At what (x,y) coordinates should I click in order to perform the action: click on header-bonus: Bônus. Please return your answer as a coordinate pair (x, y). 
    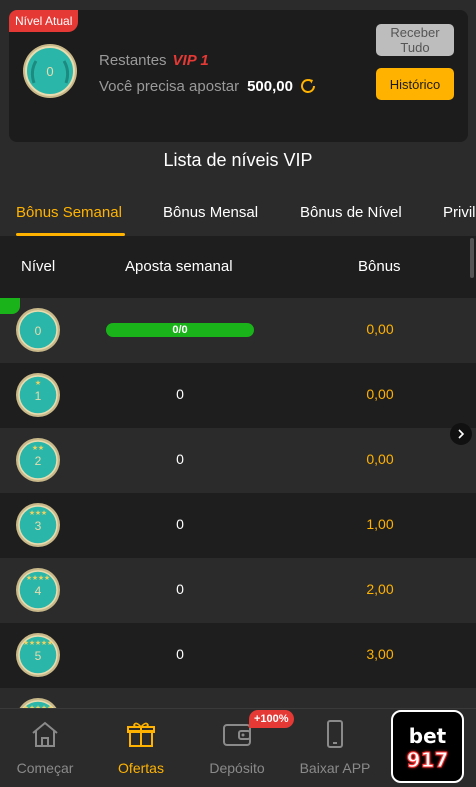
    Looking at the image, I should click on (379, 266).